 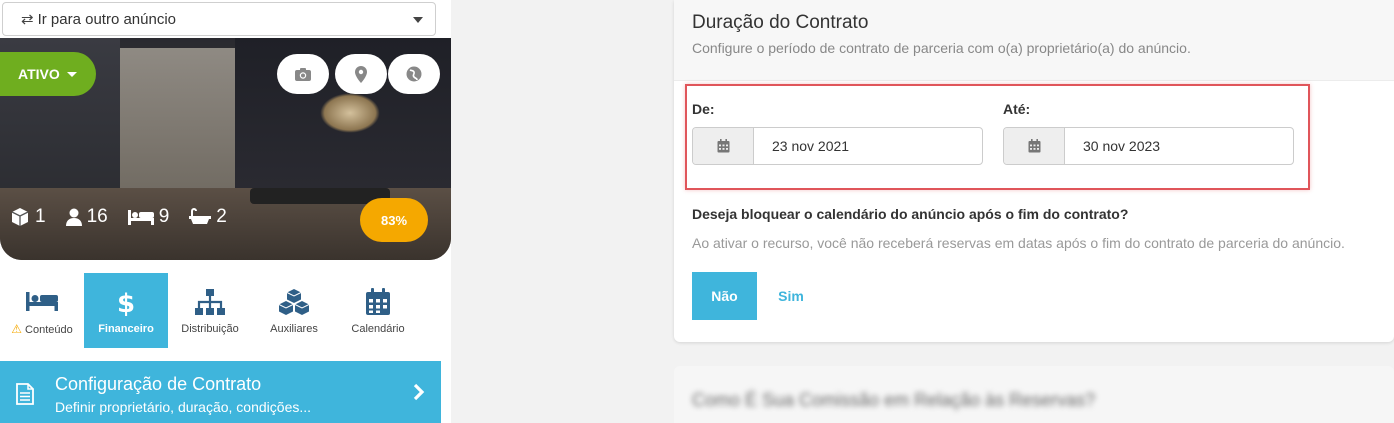 What do you see at coordinates (25, 394) in the screenshot?
I see `document-icon` at bounding box center [25, 394].